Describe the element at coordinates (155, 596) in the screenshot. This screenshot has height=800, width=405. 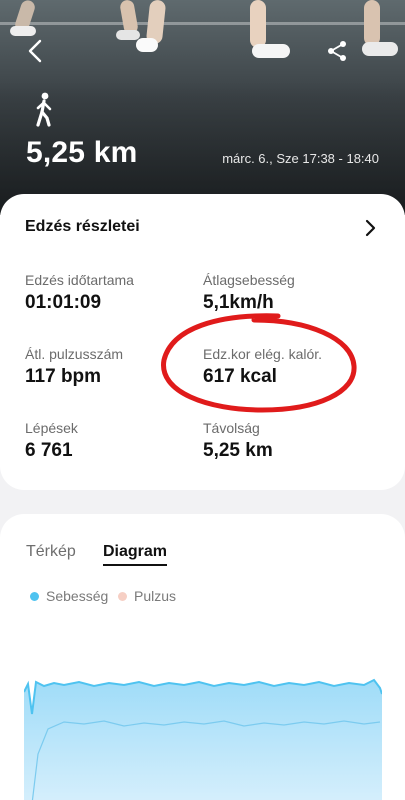
I see `legend-label: Pulzus` at that location.